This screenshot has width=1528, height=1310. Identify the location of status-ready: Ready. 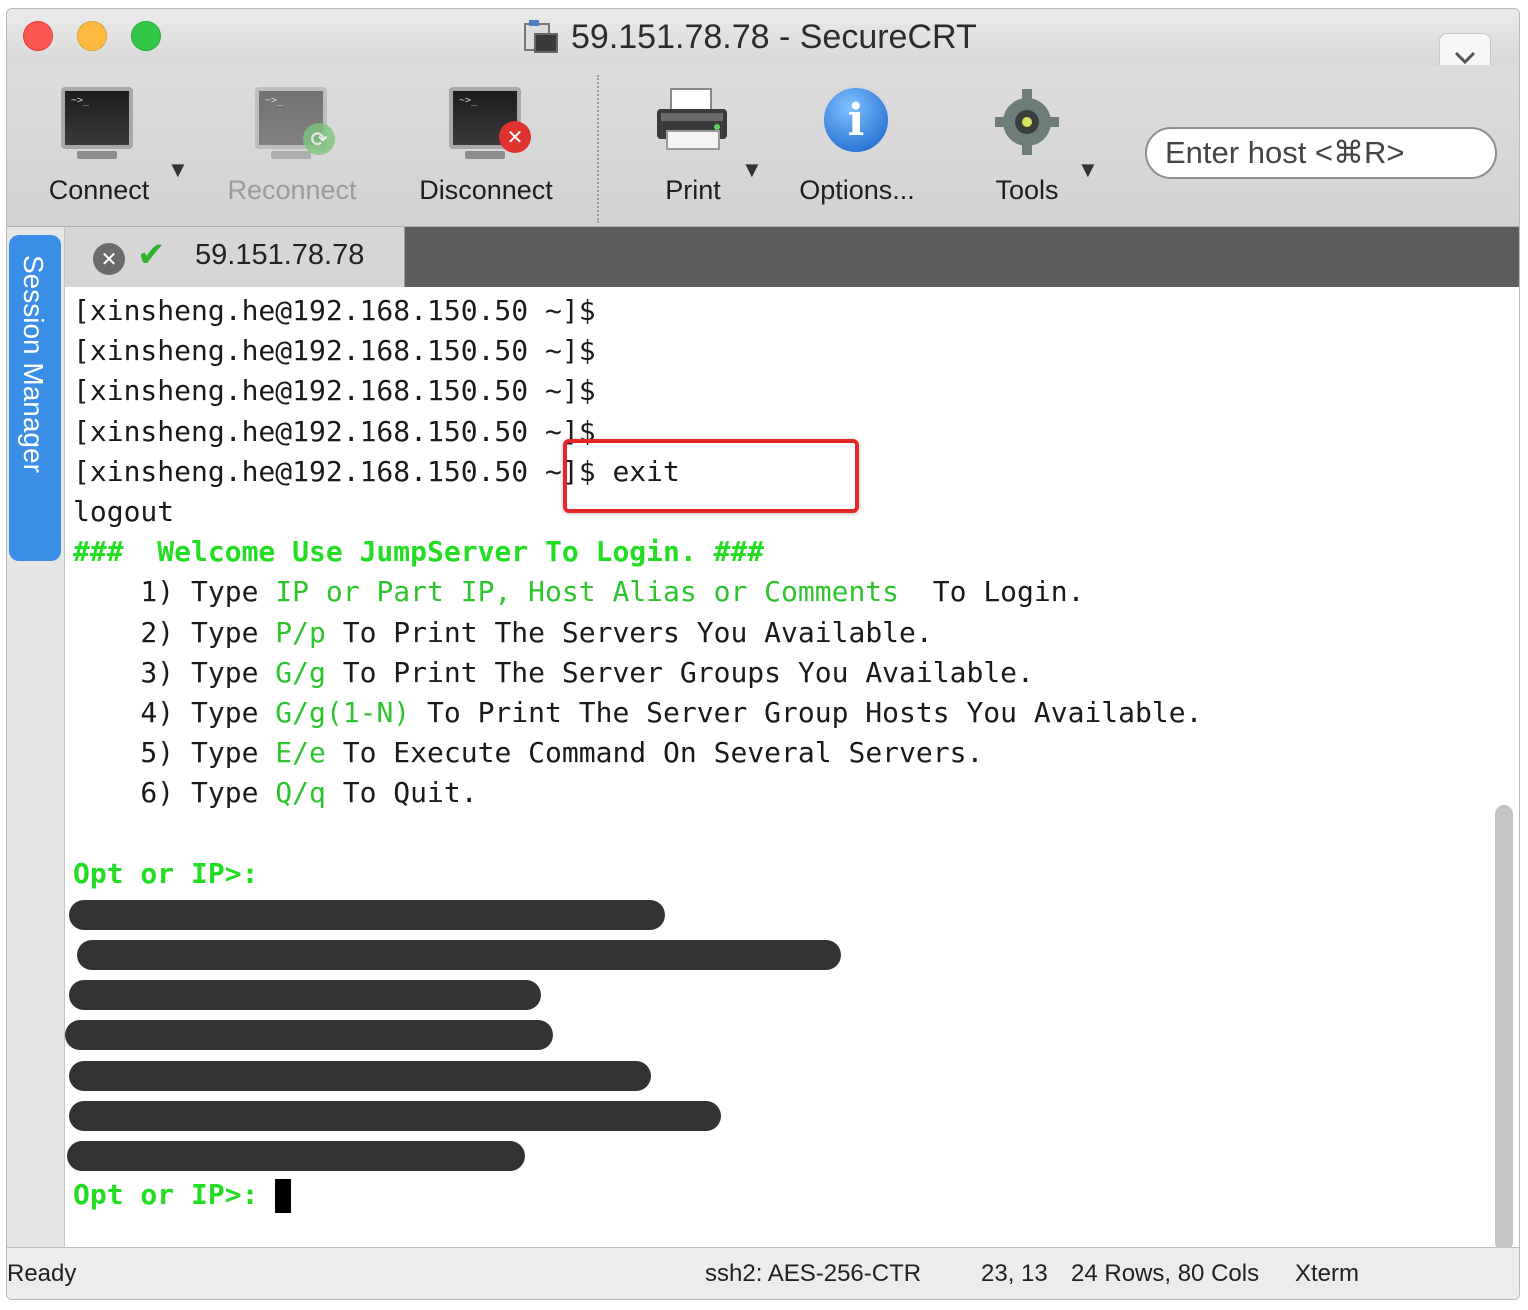
(42, 1273).